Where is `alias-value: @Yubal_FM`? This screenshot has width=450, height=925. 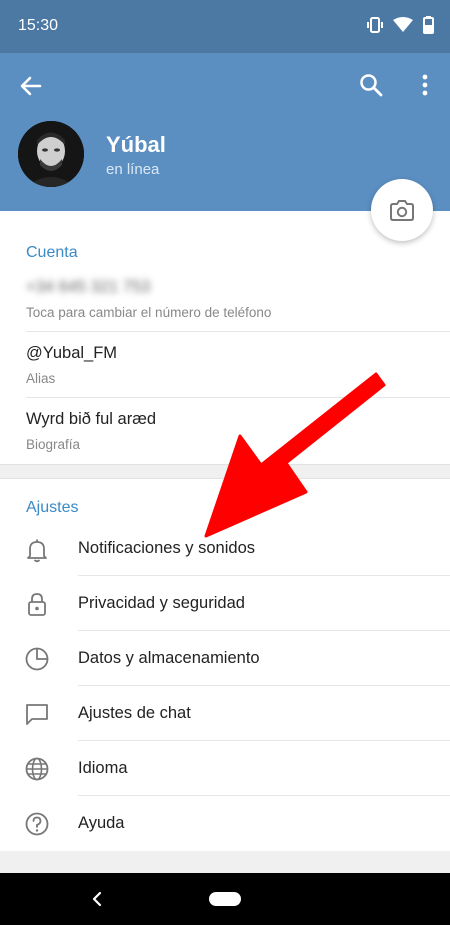 alias-value: @Yubal_FM is located at coordinates (71, 353).